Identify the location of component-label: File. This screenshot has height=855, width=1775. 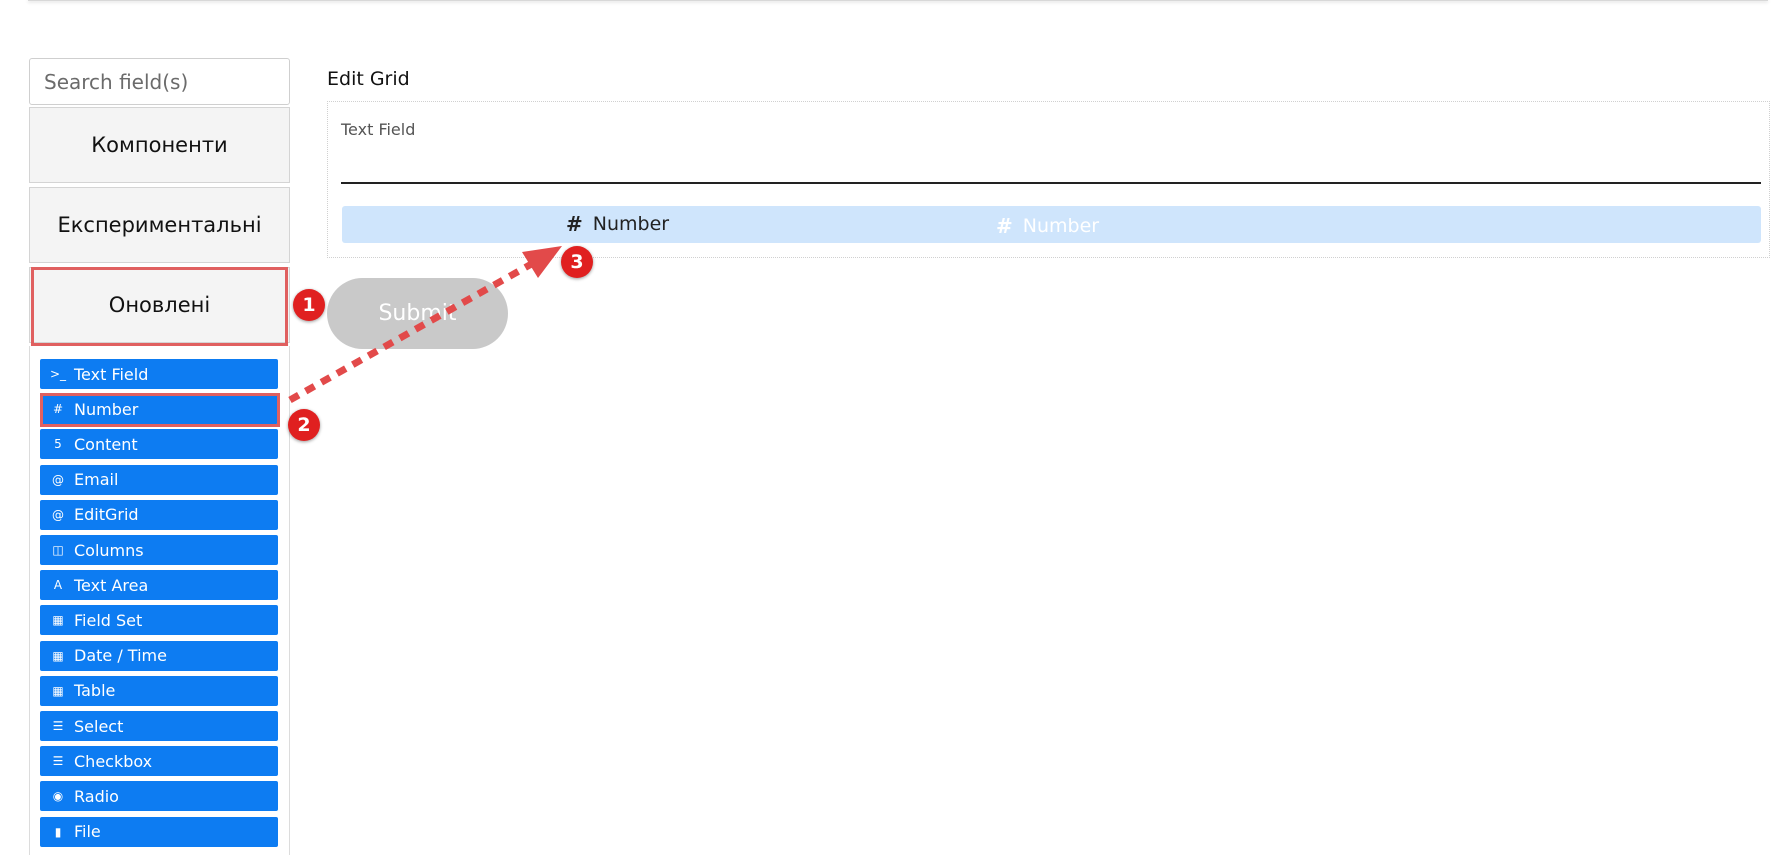
(87, 832).